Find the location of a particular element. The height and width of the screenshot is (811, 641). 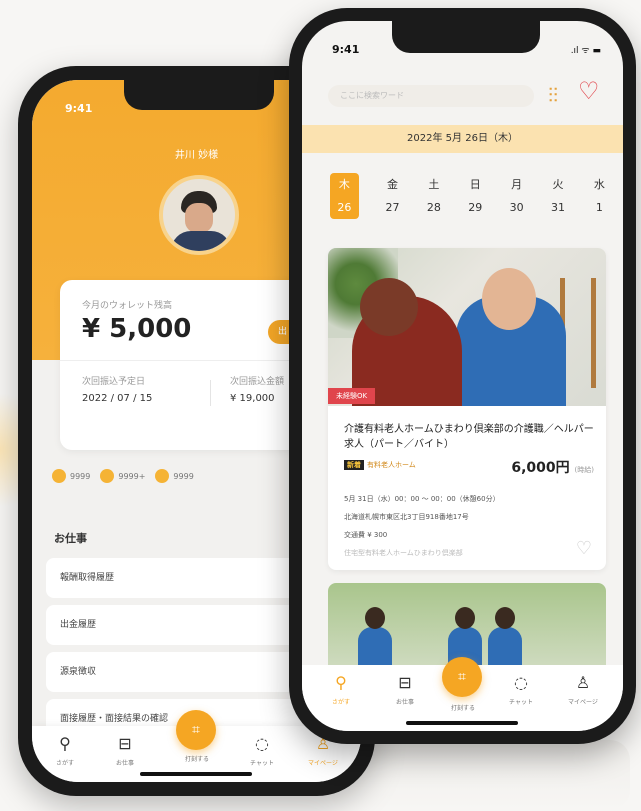

next-date-value: 2022 / 07 / 15 is located at coordinates (117, 398).